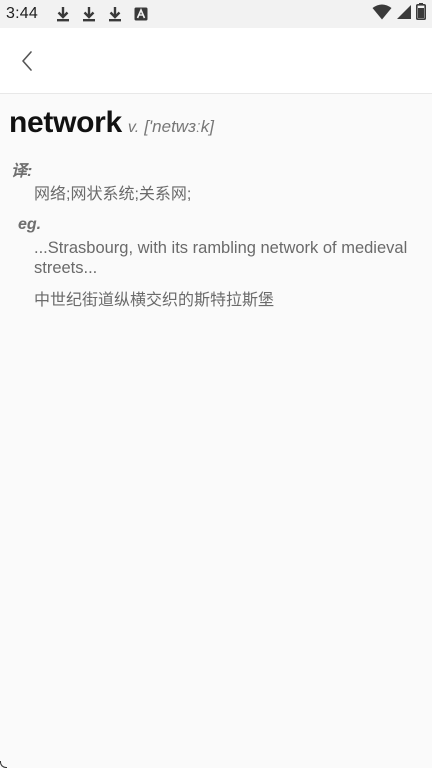 The image size is (432, 768). What do you see at coordinates (22, 171) in the screenshot?
I see `translation-label: 译:` at bounding box center [22, 171].